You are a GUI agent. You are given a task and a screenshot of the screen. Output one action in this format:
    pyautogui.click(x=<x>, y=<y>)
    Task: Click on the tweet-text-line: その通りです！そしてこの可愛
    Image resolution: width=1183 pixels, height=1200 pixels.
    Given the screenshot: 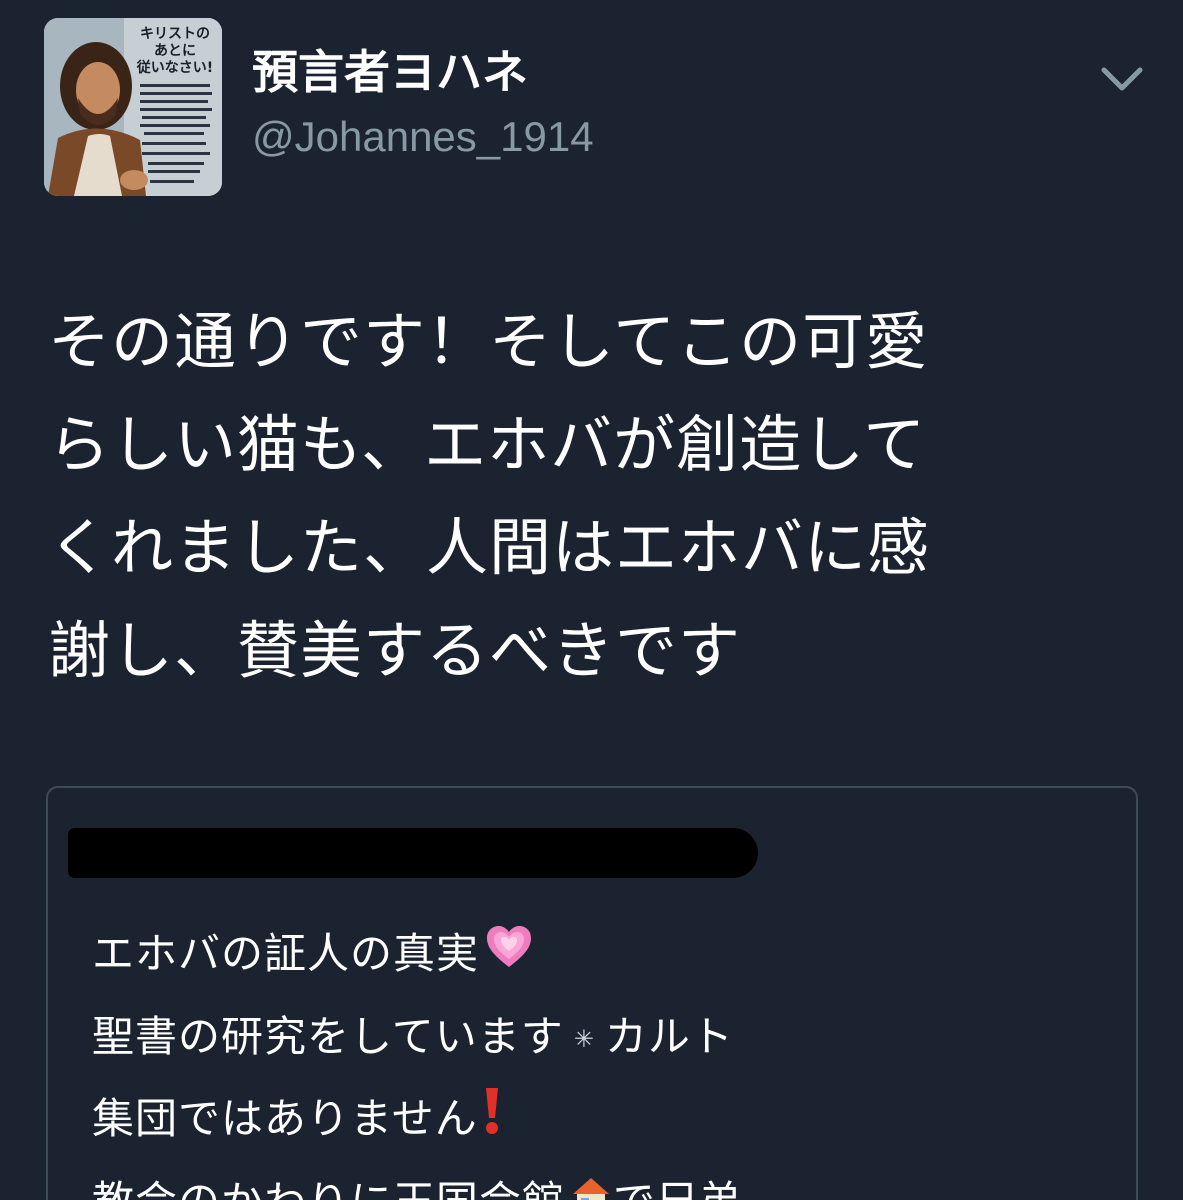 What is the action you would take?
    pyautogui.click(x=488, y=341)
    